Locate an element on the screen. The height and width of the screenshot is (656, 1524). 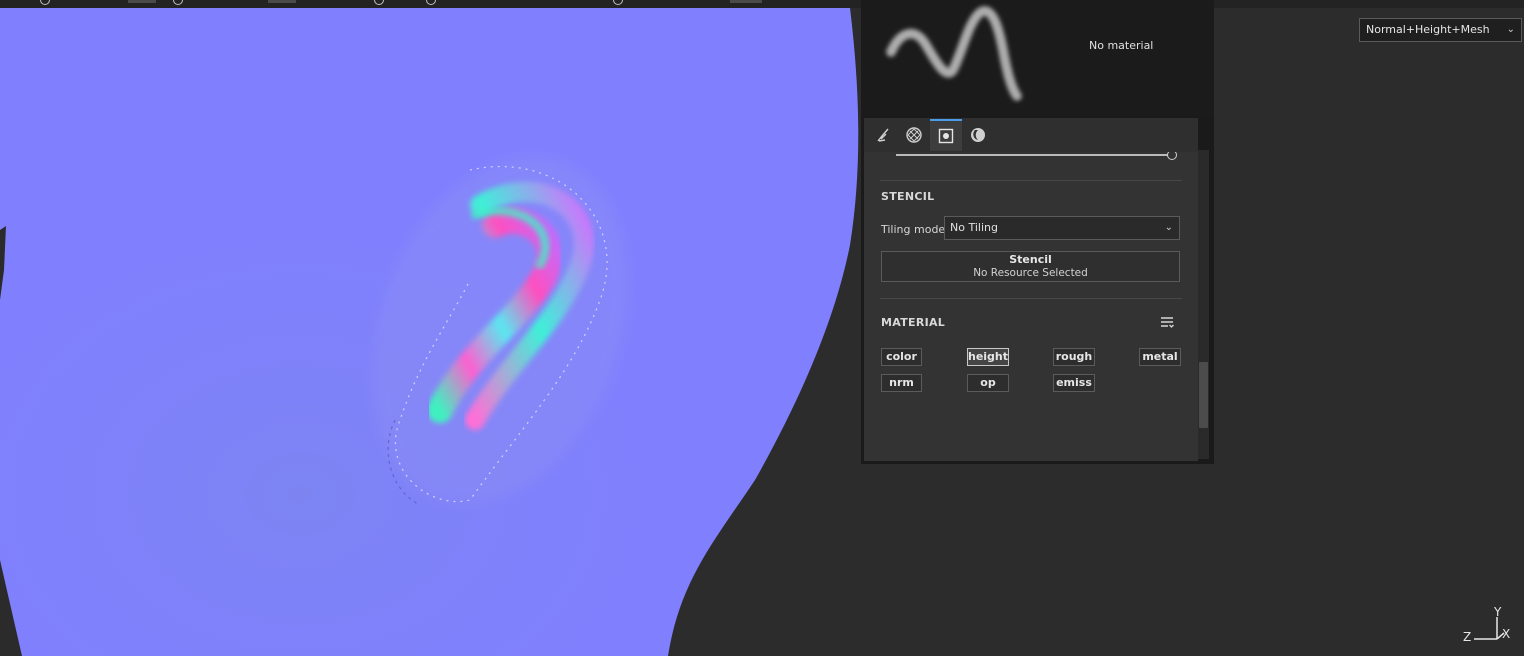
brush-stroke-preview is located at coordinates (954, 53).